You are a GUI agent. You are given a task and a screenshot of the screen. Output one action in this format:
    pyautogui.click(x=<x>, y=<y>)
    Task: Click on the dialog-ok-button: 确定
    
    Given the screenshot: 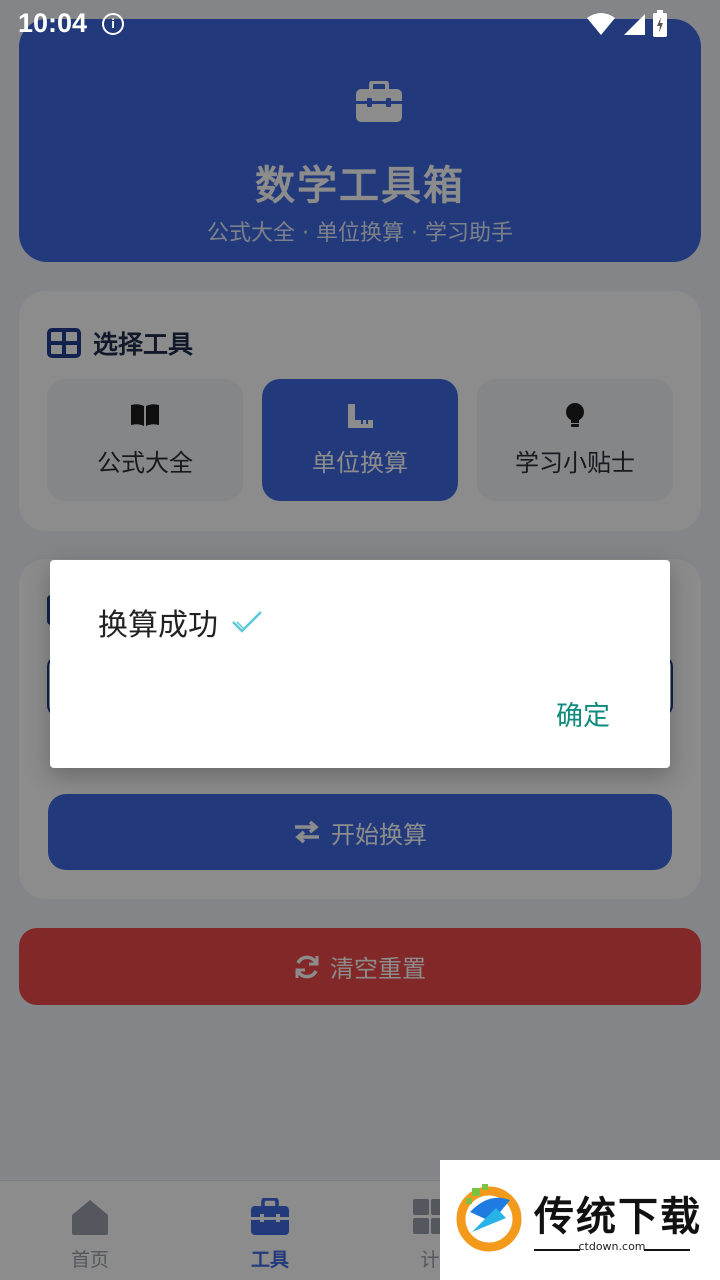 What is the action you would take?
    pyautogui.click(x=583, y=713)
    